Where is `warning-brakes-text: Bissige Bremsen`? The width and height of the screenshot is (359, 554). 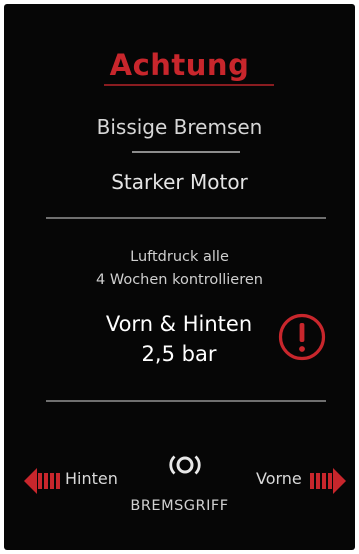 warning-brakes-text: Bissige Bremsen is located at coordinates (179, 127).